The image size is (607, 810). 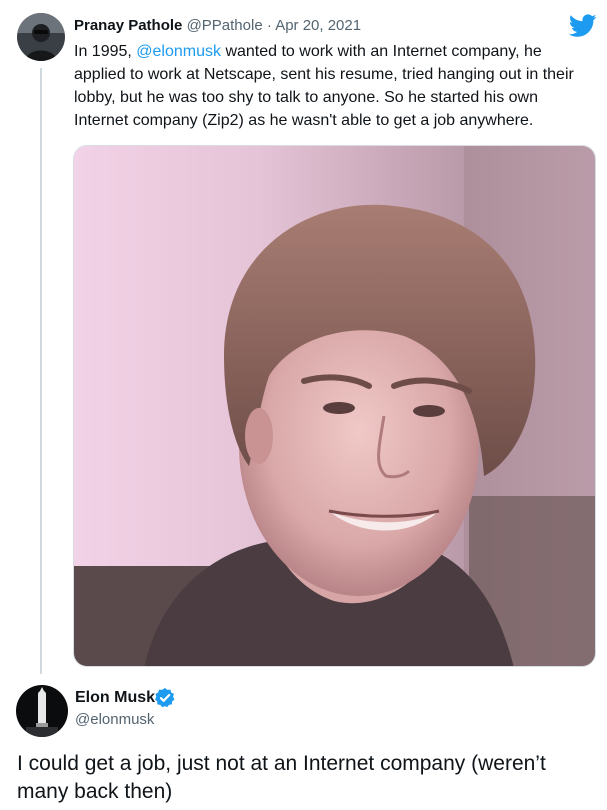 What do you see at coordinates (105, 51) in the screenshot?
I see `tweet-text-start: In 1995,` at bounding box center [105, 51].